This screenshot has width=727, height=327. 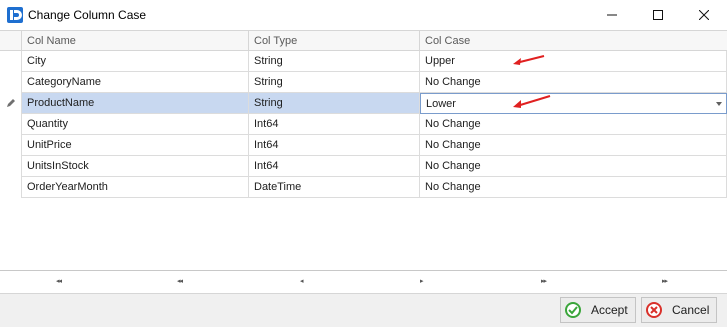 What do you see at coordinates (135, 61) in the screenshot?
I see `col-name-cell: City` at bounding box center [135, 61].